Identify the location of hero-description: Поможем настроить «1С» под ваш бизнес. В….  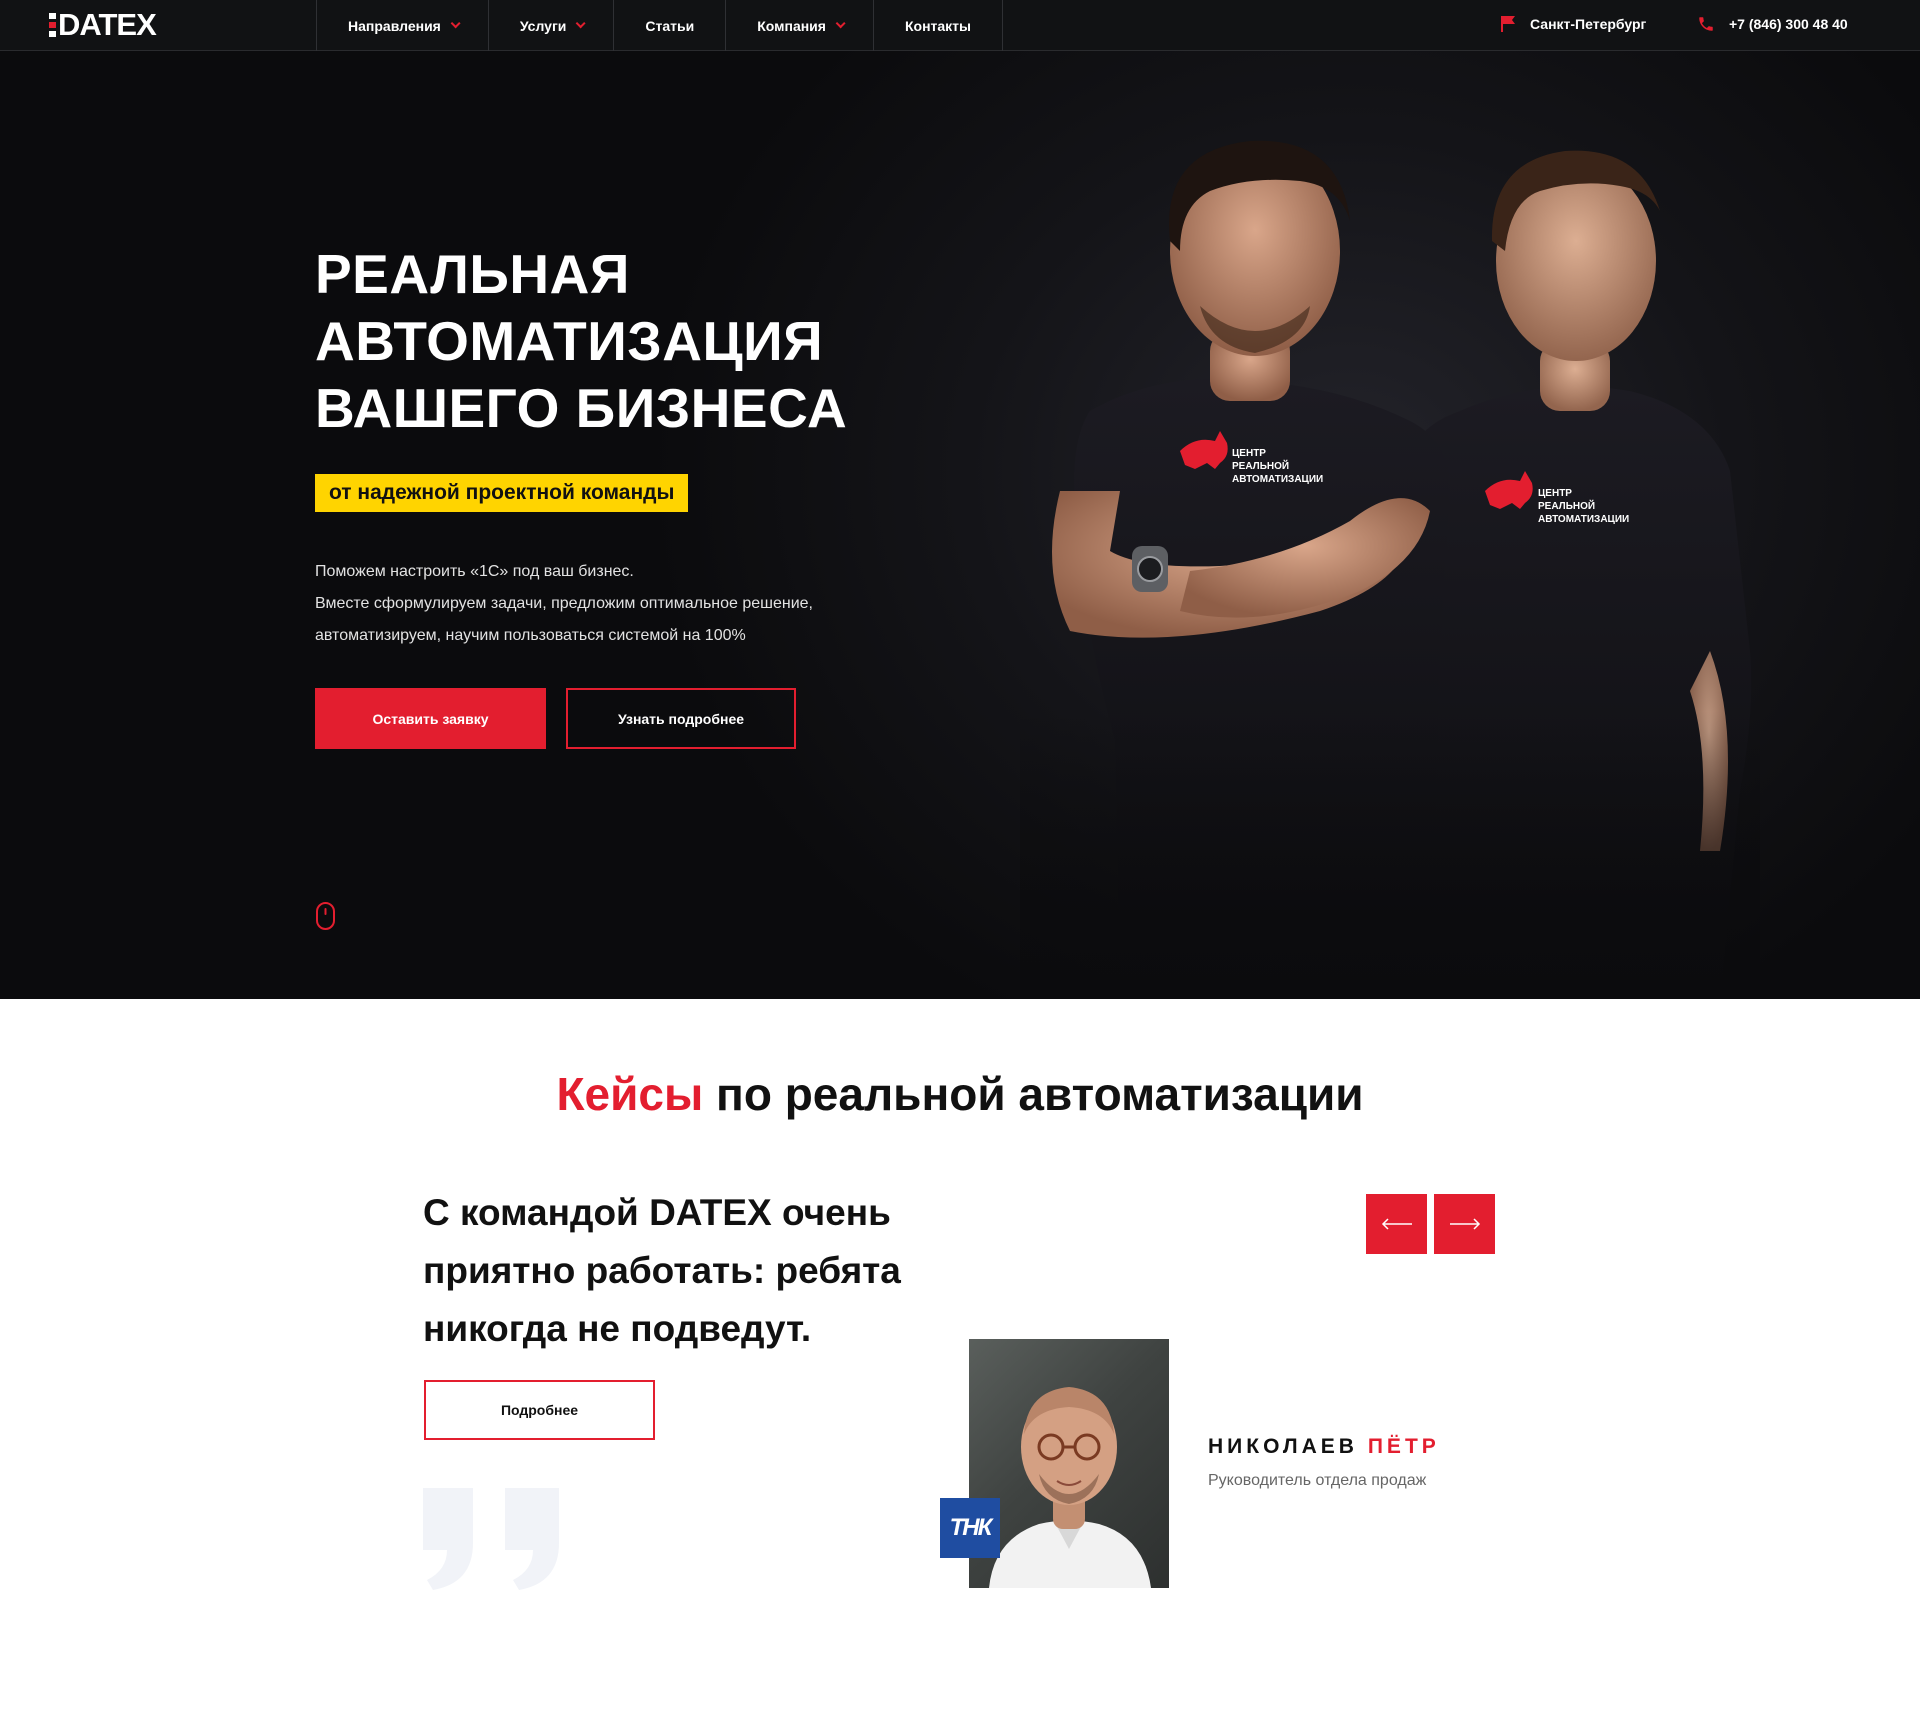
(615, 604).